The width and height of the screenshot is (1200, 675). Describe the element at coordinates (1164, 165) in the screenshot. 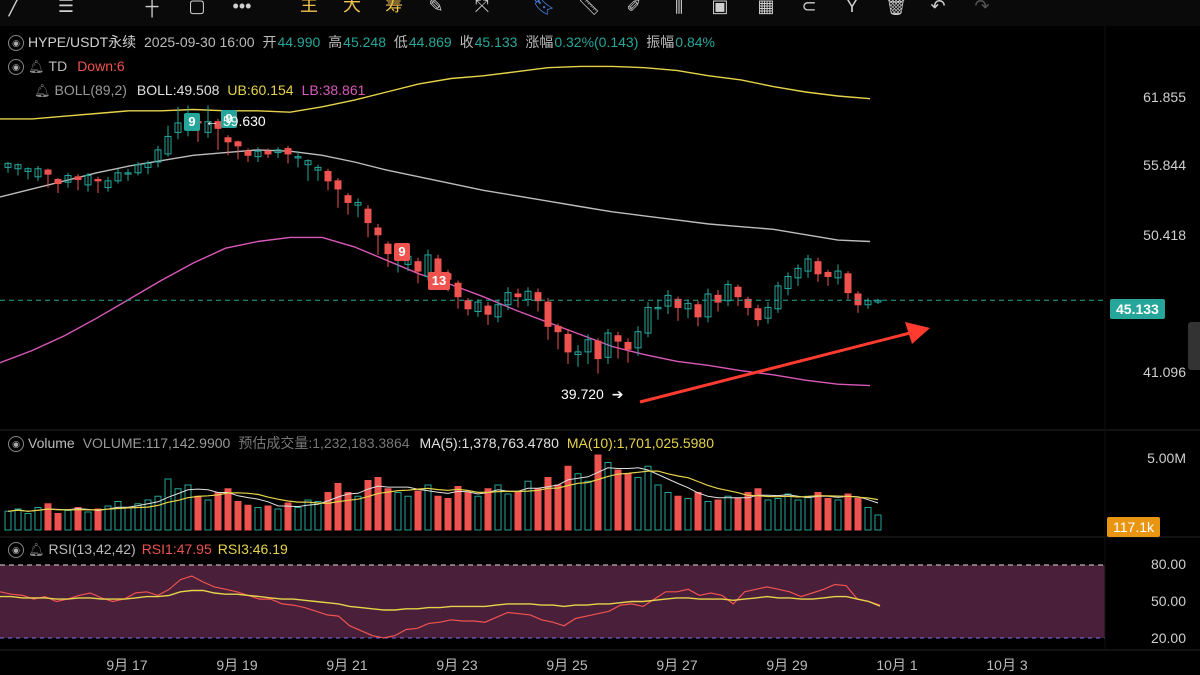

I see `price-tick: 55.844` at that location.